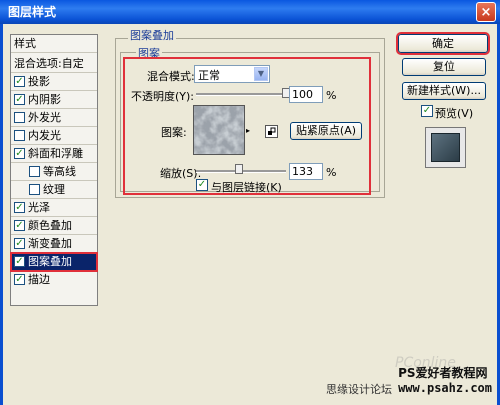  I want to click on scale-slider-thumb, so click(239, 169).